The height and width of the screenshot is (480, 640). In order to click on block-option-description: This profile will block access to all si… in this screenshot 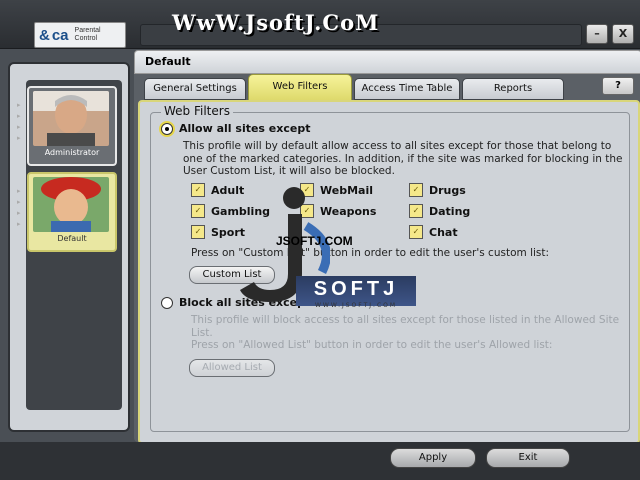, I will do `click(405, 326)`.